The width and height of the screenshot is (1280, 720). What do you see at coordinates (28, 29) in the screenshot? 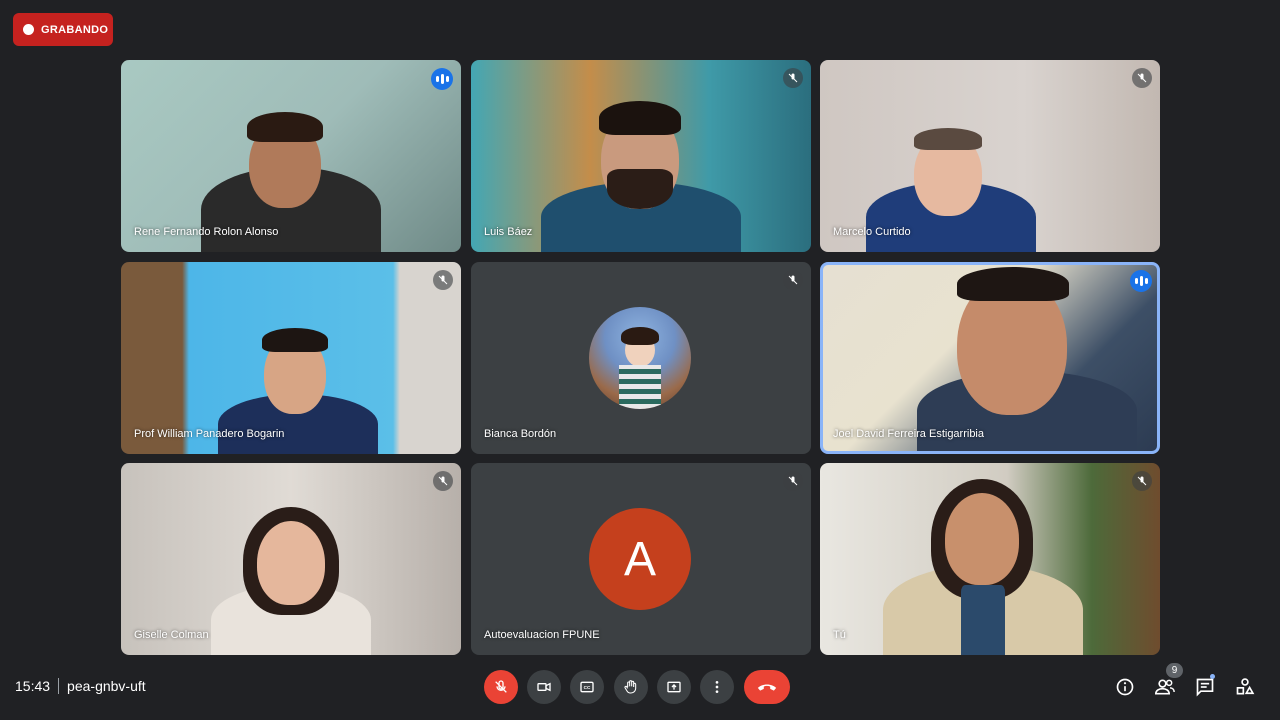
I see `recording-dot-icon` at bounding box center [28, 29].